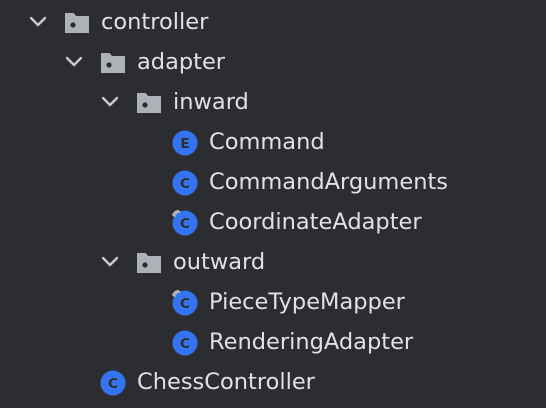 Image resolution: width=546 pixels, height=408 pixels. I want to click on tree-node-label: outward, so click(219, 262).